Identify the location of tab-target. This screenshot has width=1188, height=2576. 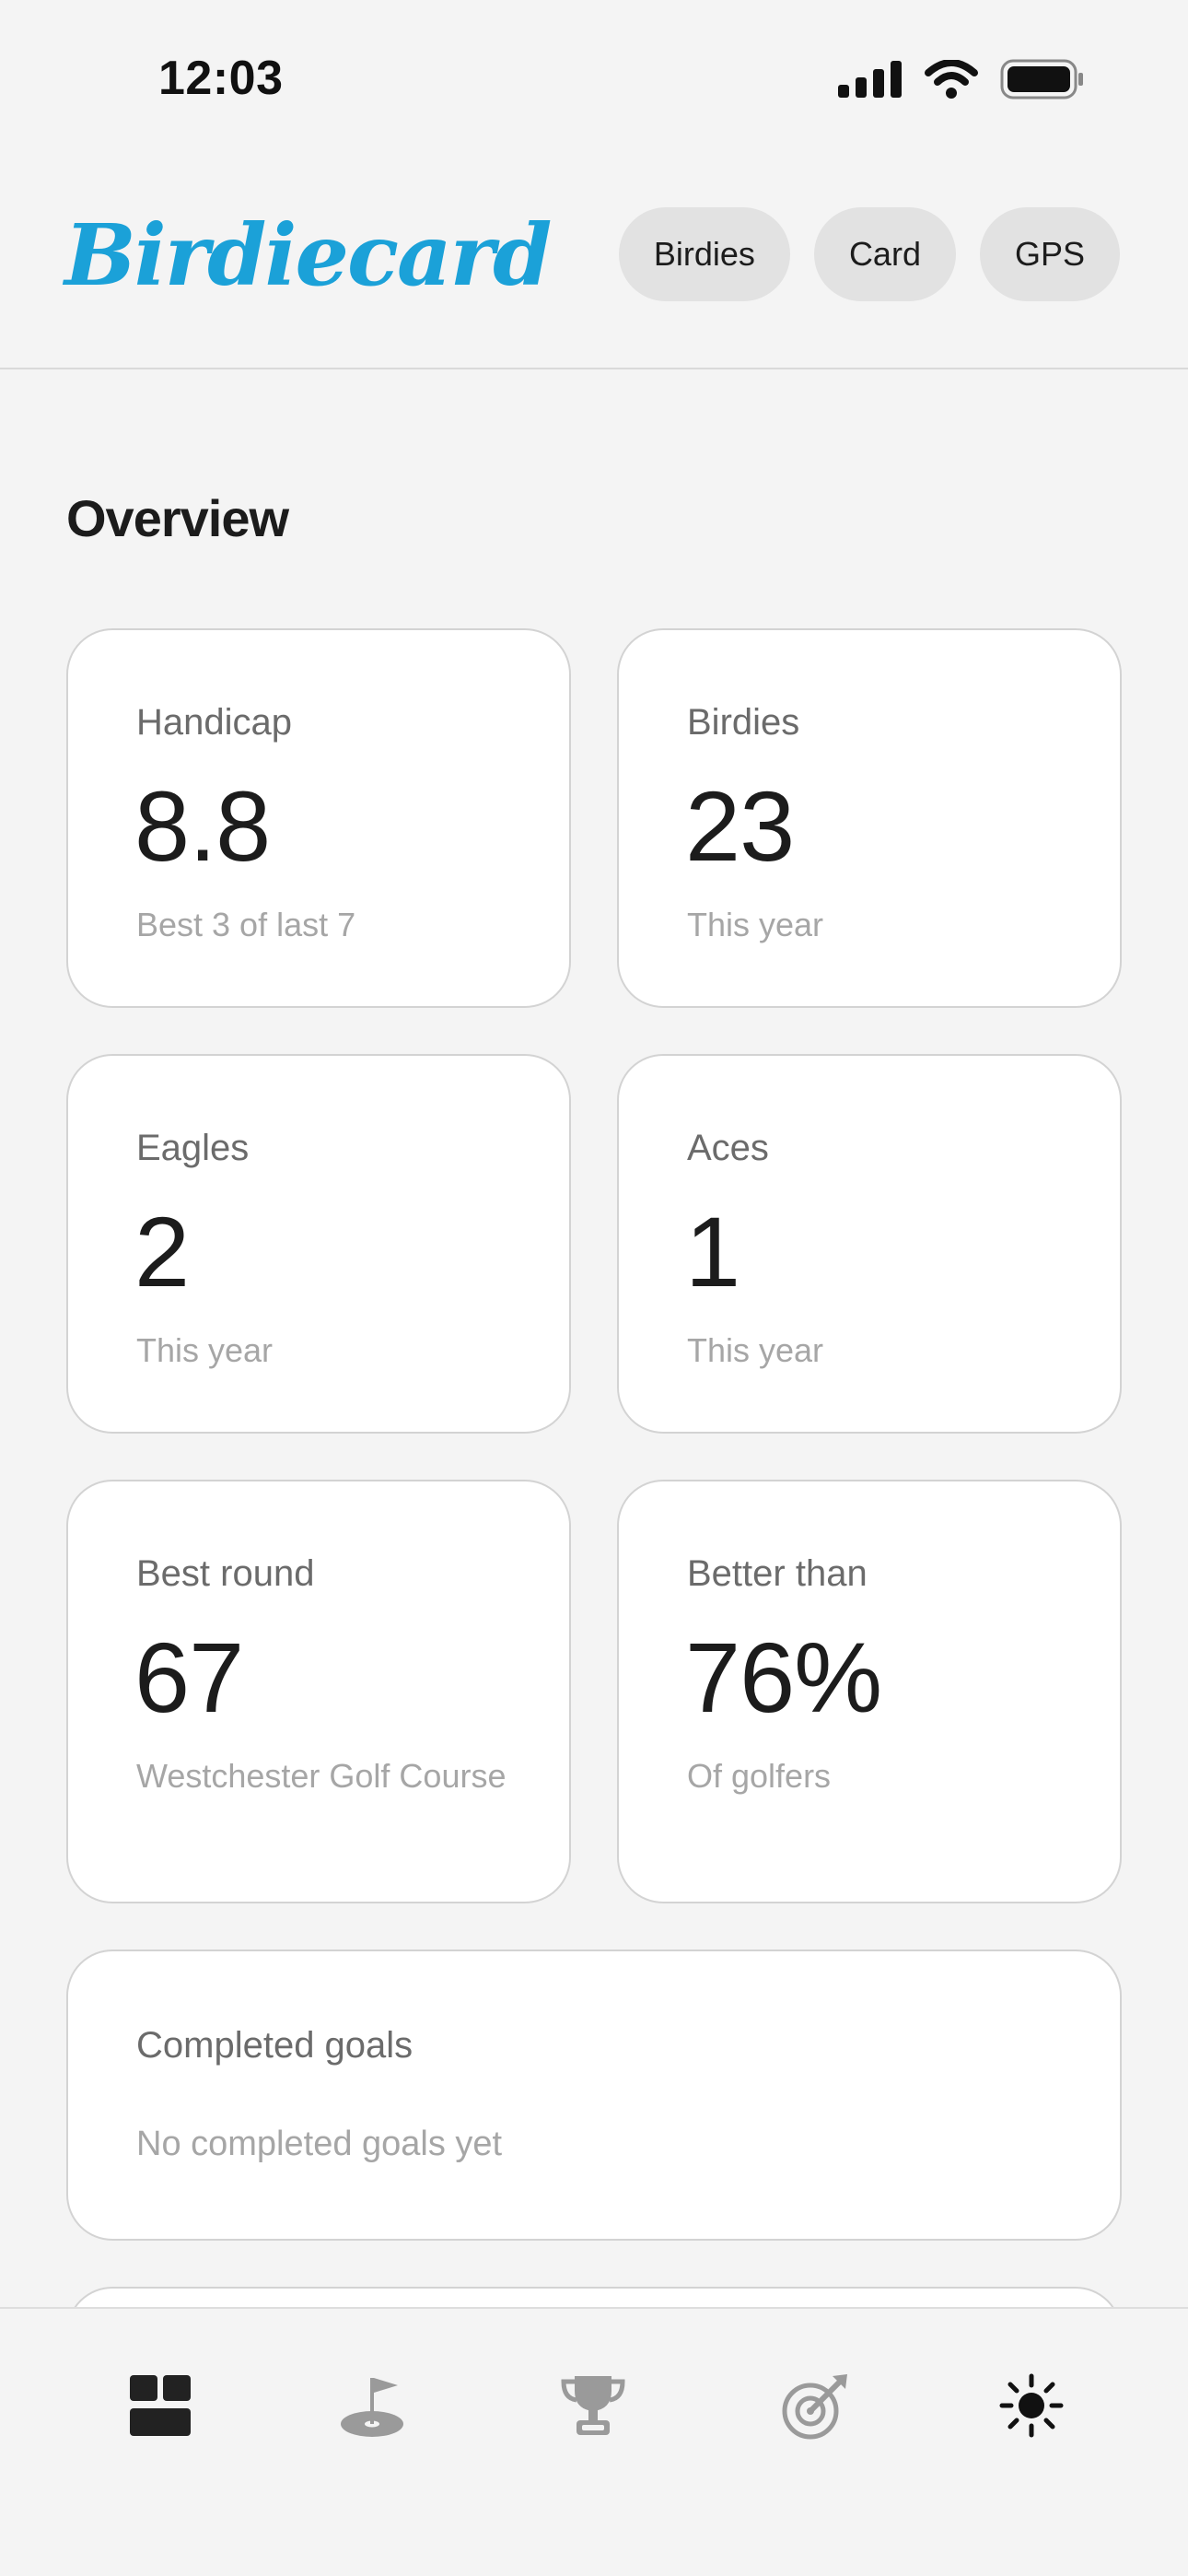
(816, 2405).